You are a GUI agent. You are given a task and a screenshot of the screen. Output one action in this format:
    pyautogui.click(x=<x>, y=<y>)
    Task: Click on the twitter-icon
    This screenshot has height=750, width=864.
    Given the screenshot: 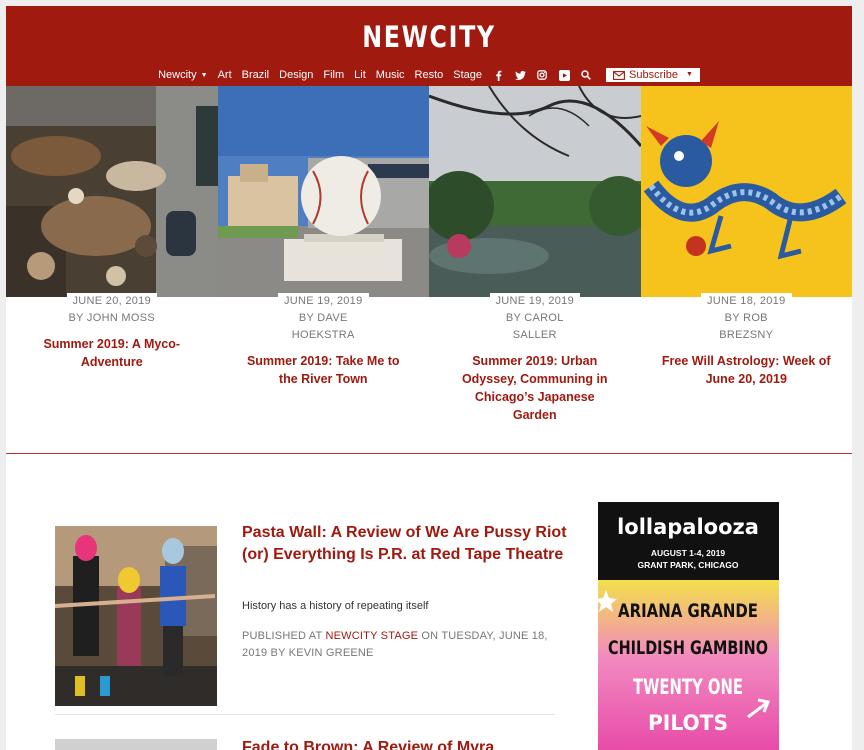 What is the action you would take?
    pyautogui.click(x=520, y=75)
    